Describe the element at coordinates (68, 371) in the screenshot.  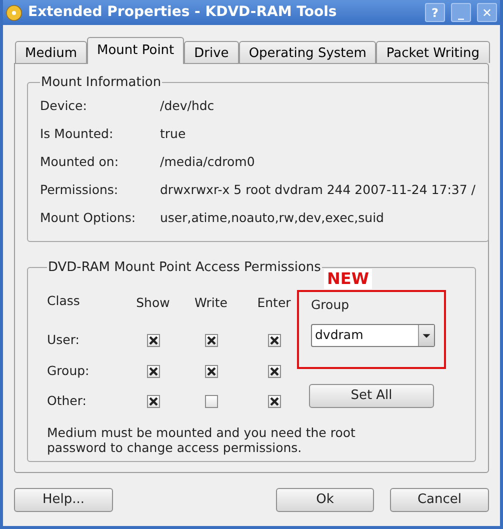
I see `row-label: Group:` at that location.